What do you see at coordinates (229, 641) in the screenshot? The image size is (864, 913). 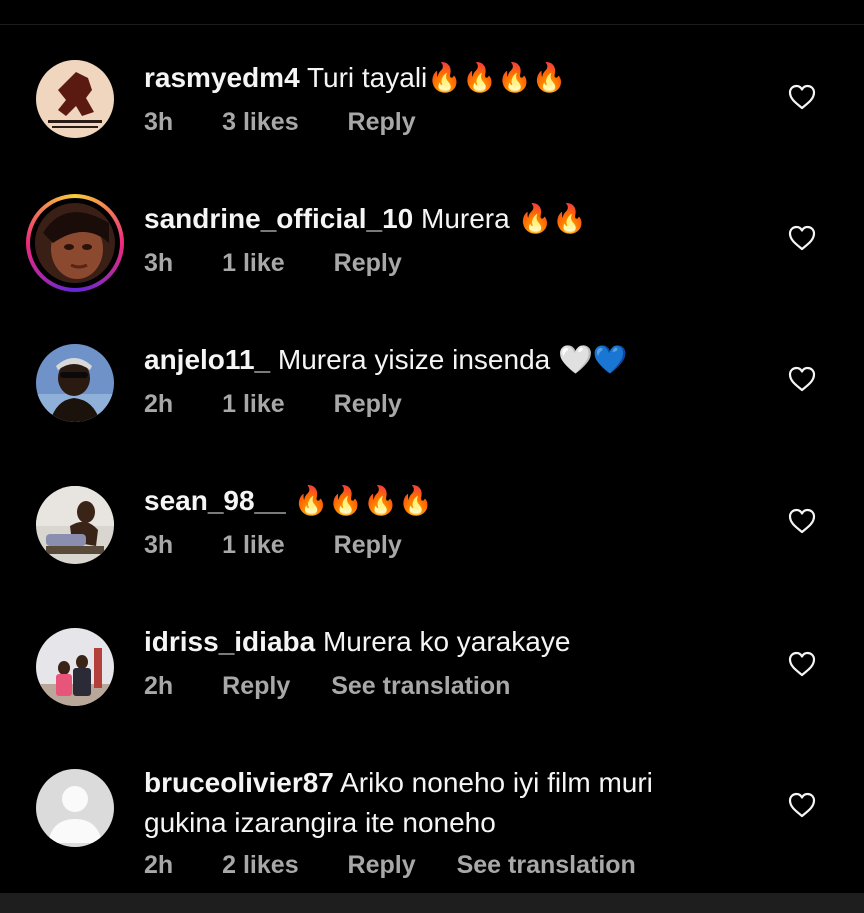 I see `comment-username: idriss_idiaba` at bounding box center [229, 641].